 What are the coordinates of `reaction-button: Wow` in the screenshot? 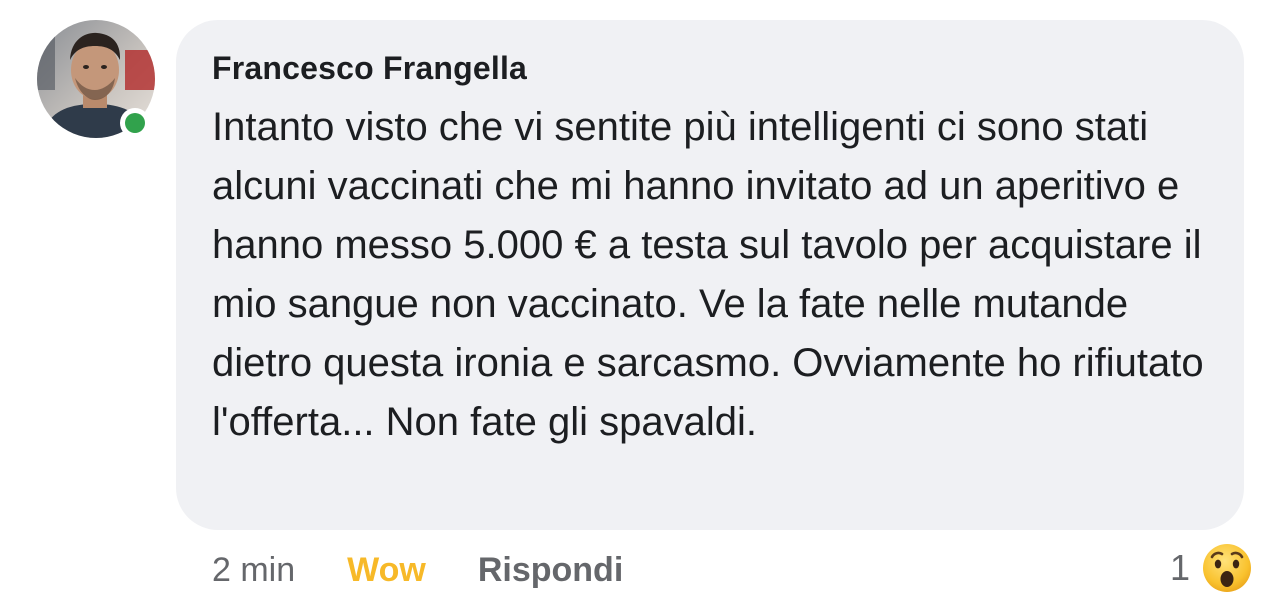 It's located at (386, 570).